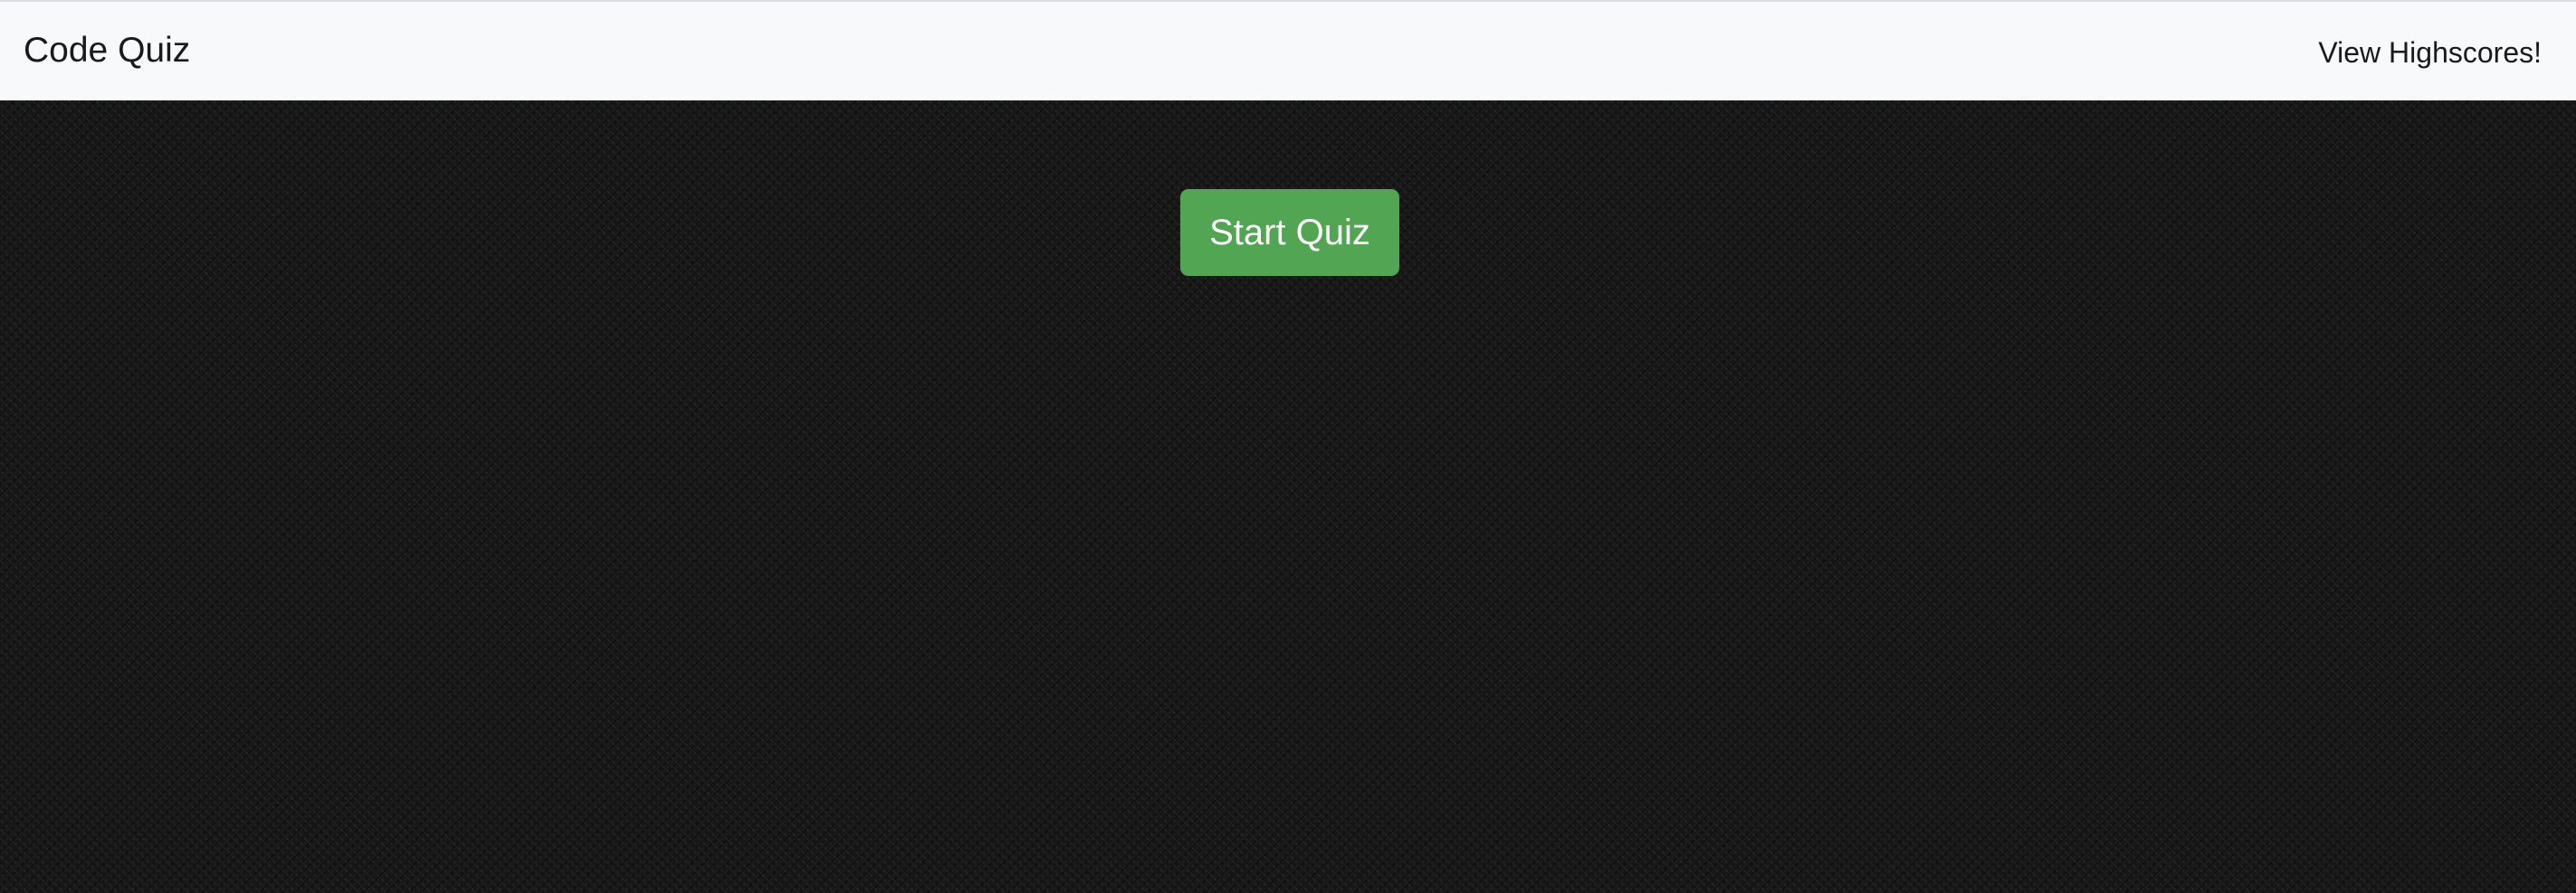 The width and height of the screenshot is (2576, 893). I want to click on navbar: Code Quiz View Highscores!, so click(1288, 50).